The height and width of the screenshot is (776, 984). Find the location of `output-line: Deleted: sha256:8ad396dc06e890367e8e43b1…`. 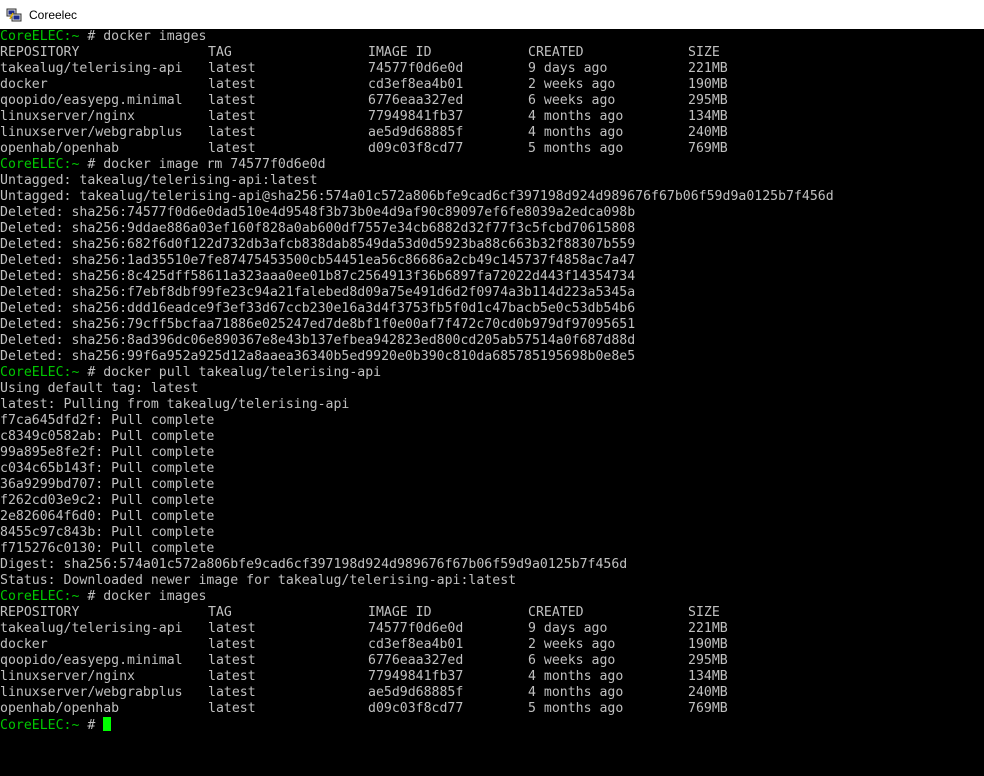

output-line: Deleted: sha256:8ad396dc06e890367e8e43b1… is located at coordinates (318, 340).